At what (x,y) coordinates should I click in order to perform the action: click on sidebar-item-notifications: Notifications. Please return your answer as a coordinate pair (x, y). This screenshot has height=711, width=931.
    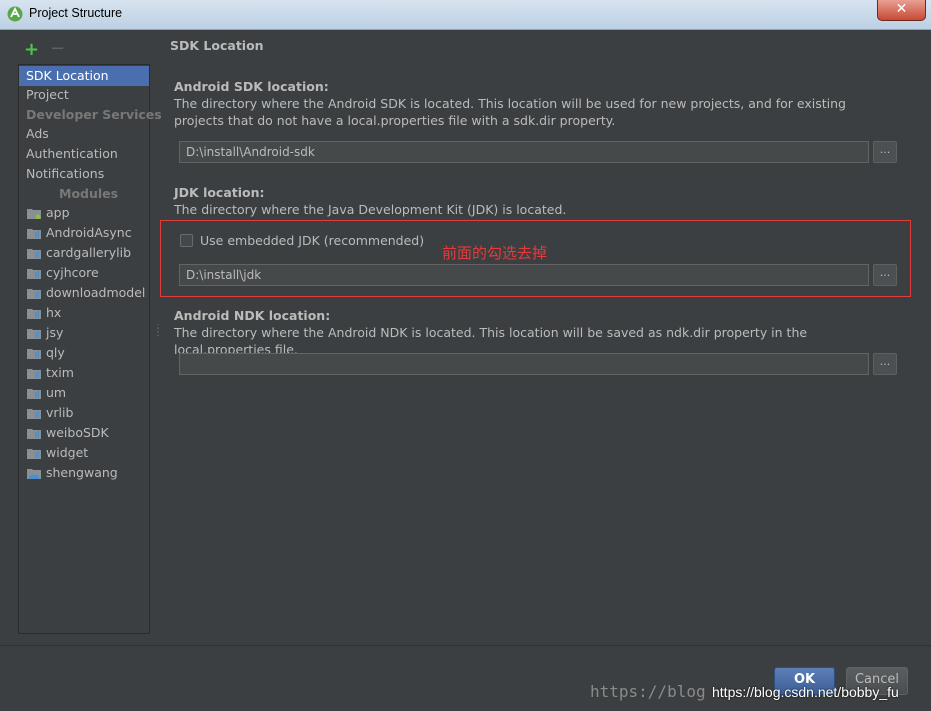
    Looking at the image, I should click on (84, 174).